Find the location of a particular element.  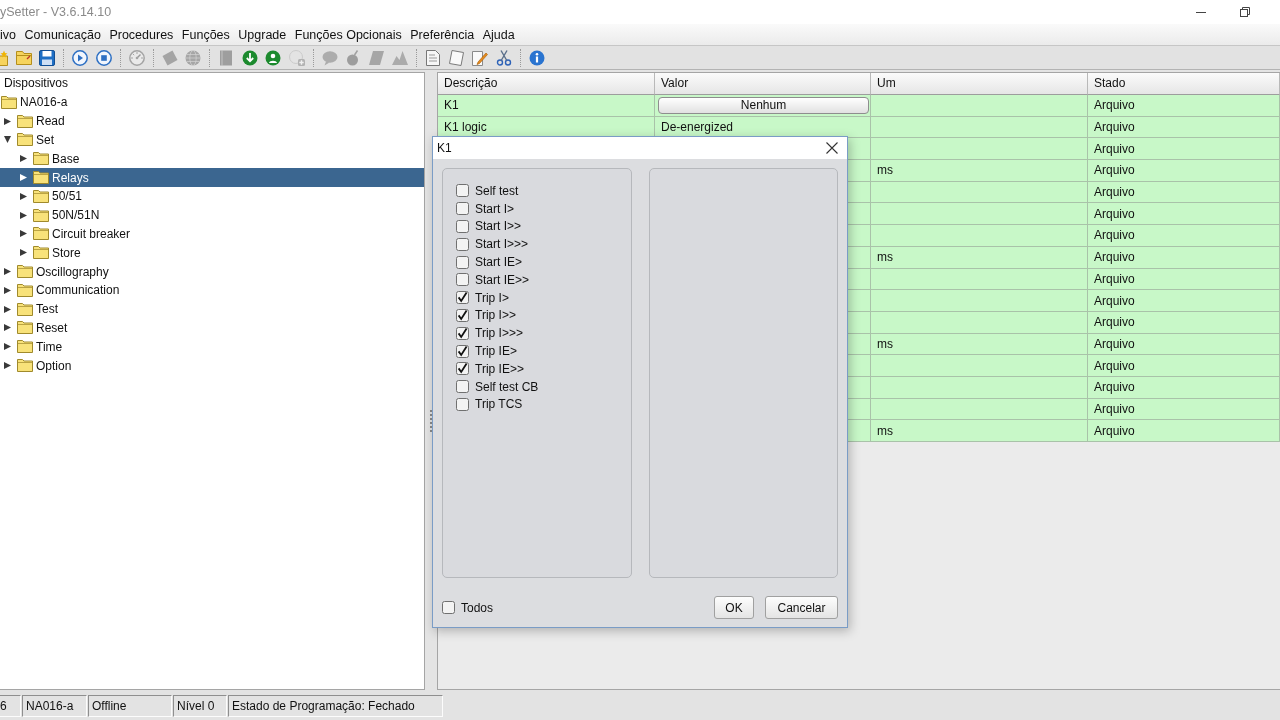

restore-icon is located at coordinates (1245, 12).